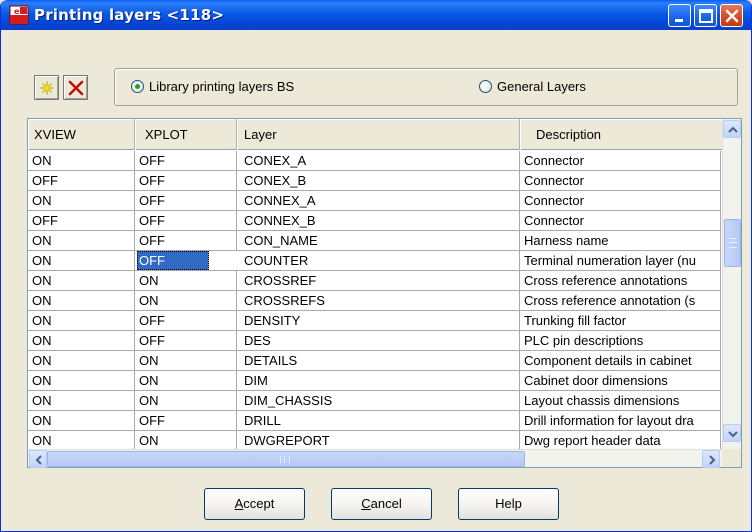  What do you see at coordinates (705, 15) in the screenshot?
I see `maximize-button` at bounding box center [705, 15].